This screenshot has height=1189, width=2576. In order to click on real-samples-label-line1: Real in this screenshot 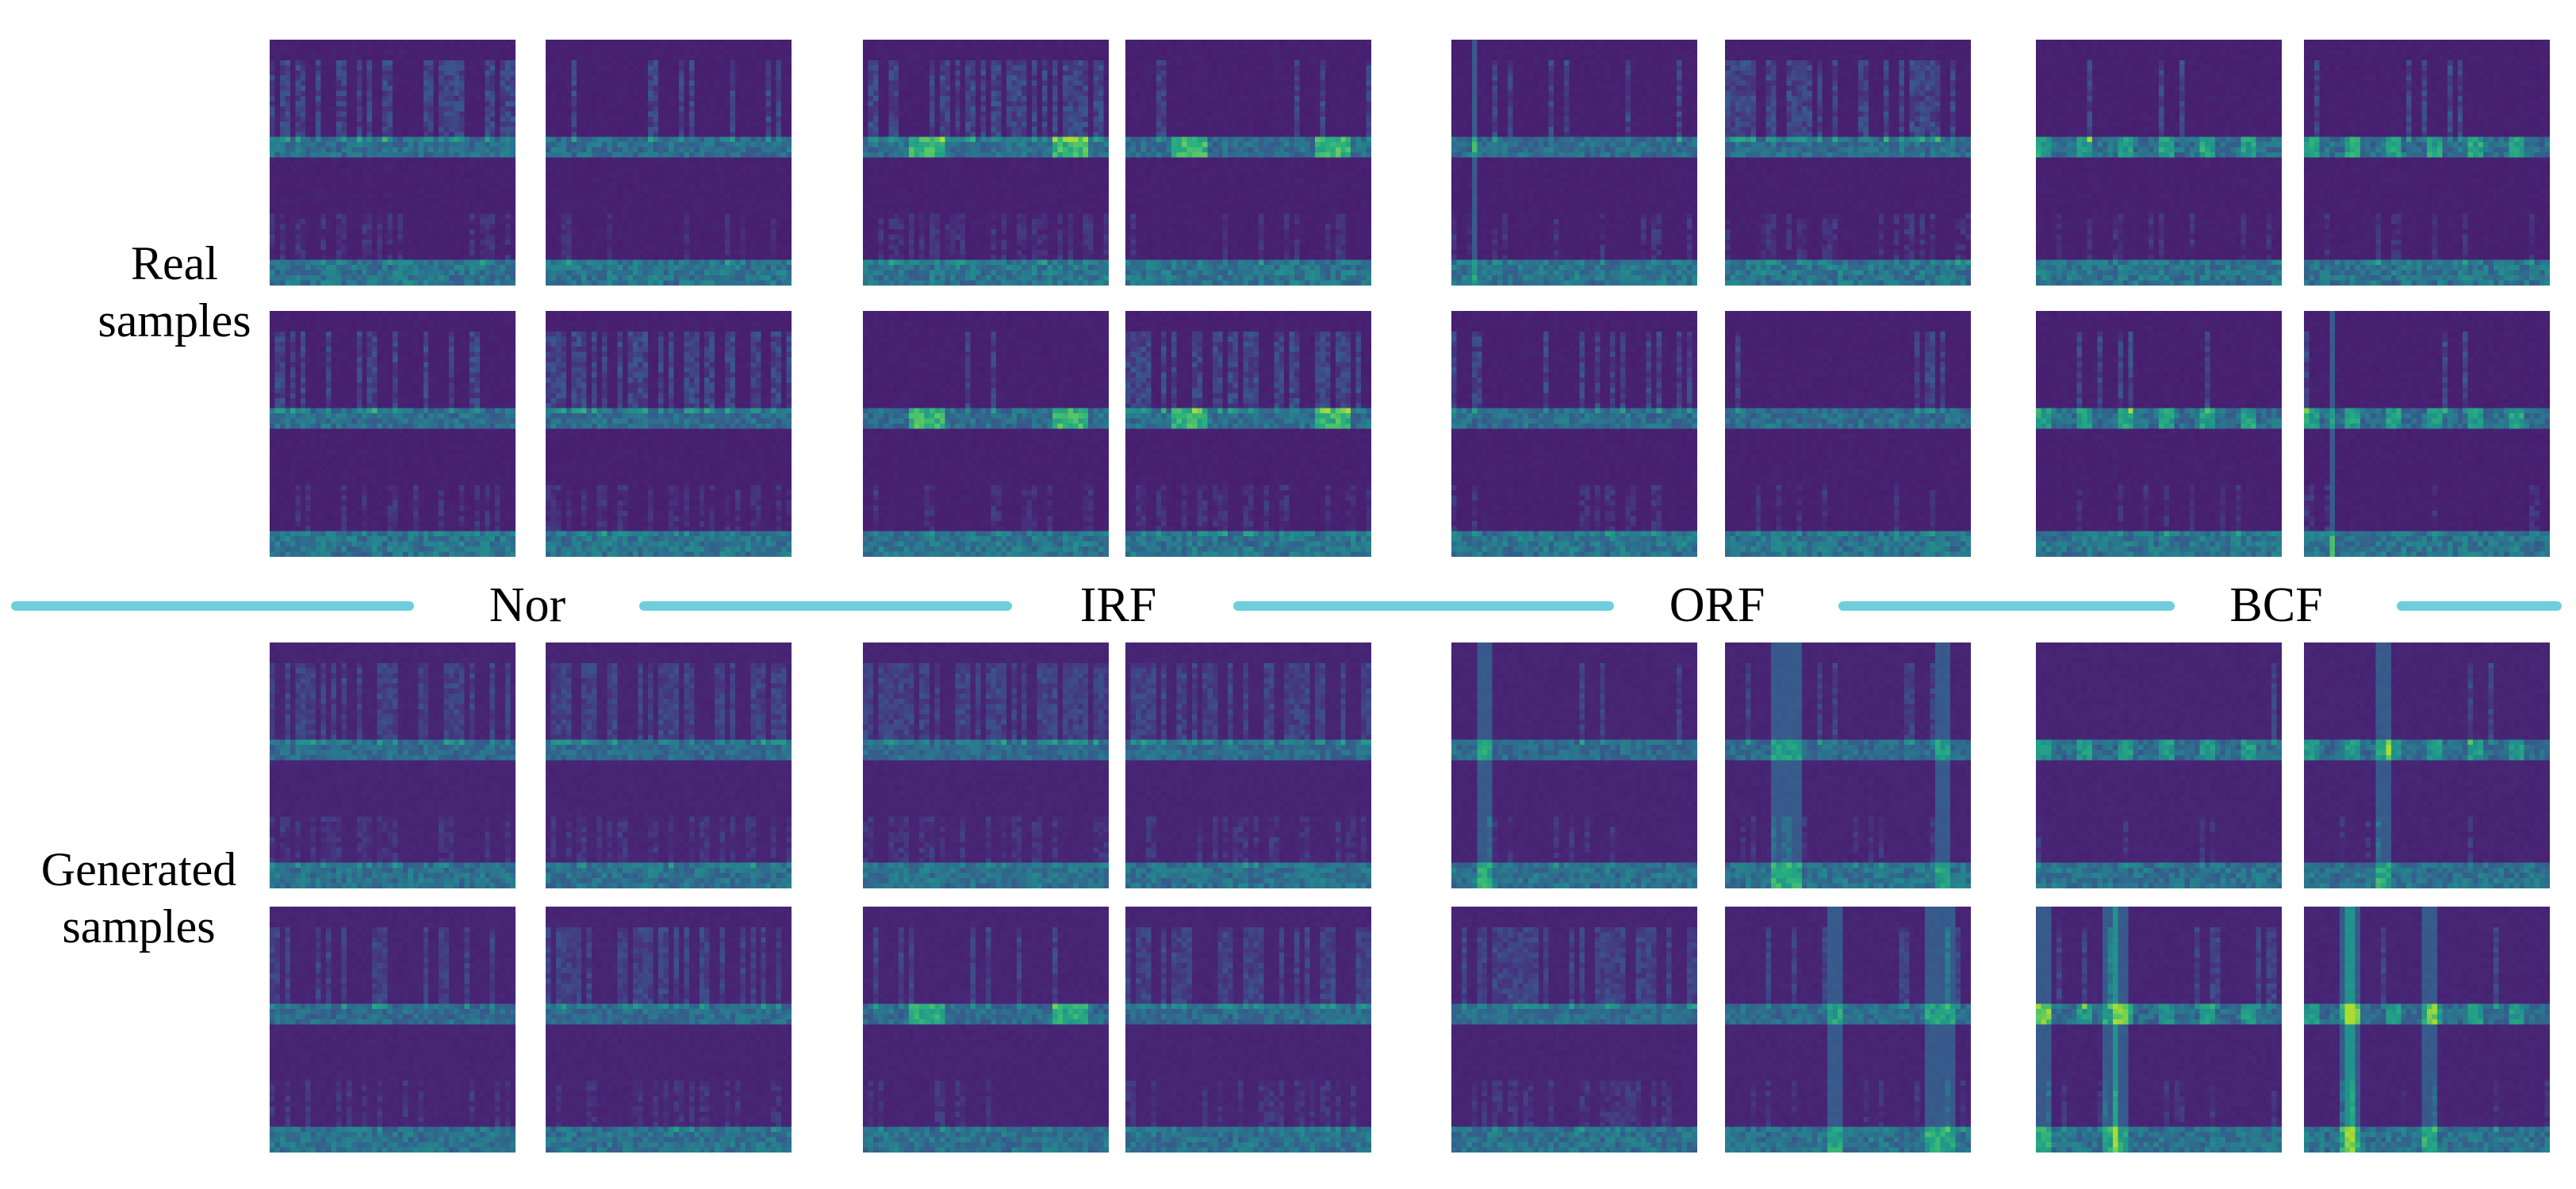, I will do `click(174, 263)`.